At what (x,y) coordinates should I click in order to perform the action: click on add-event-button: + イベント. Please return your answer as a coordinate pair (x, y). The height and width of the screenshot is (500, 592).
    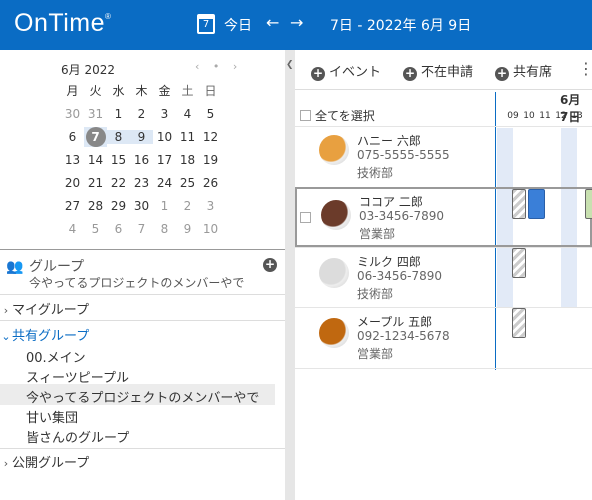
    Looking at the image, I should click on (346, 71).